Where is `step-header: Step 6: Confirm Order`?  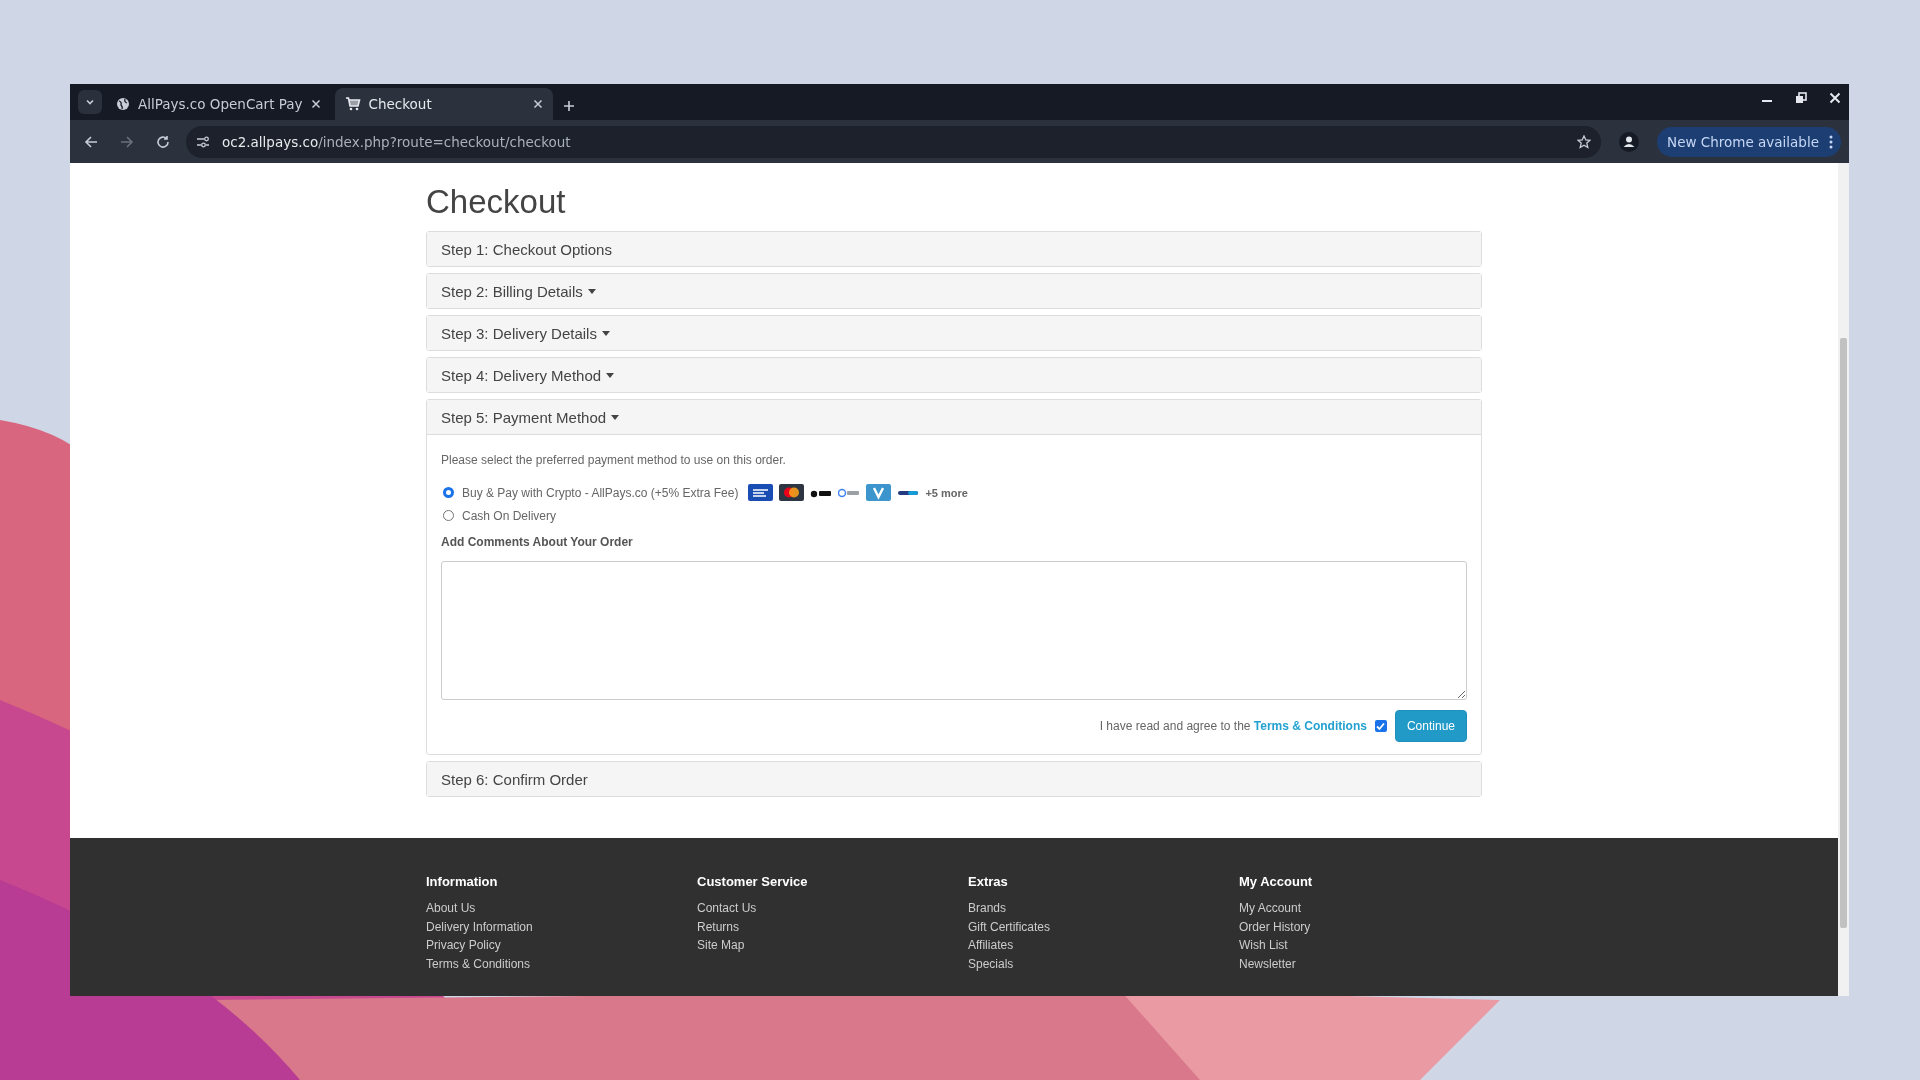 step-header: Step 6: Confirm Order is located at coordinates (954, 779).